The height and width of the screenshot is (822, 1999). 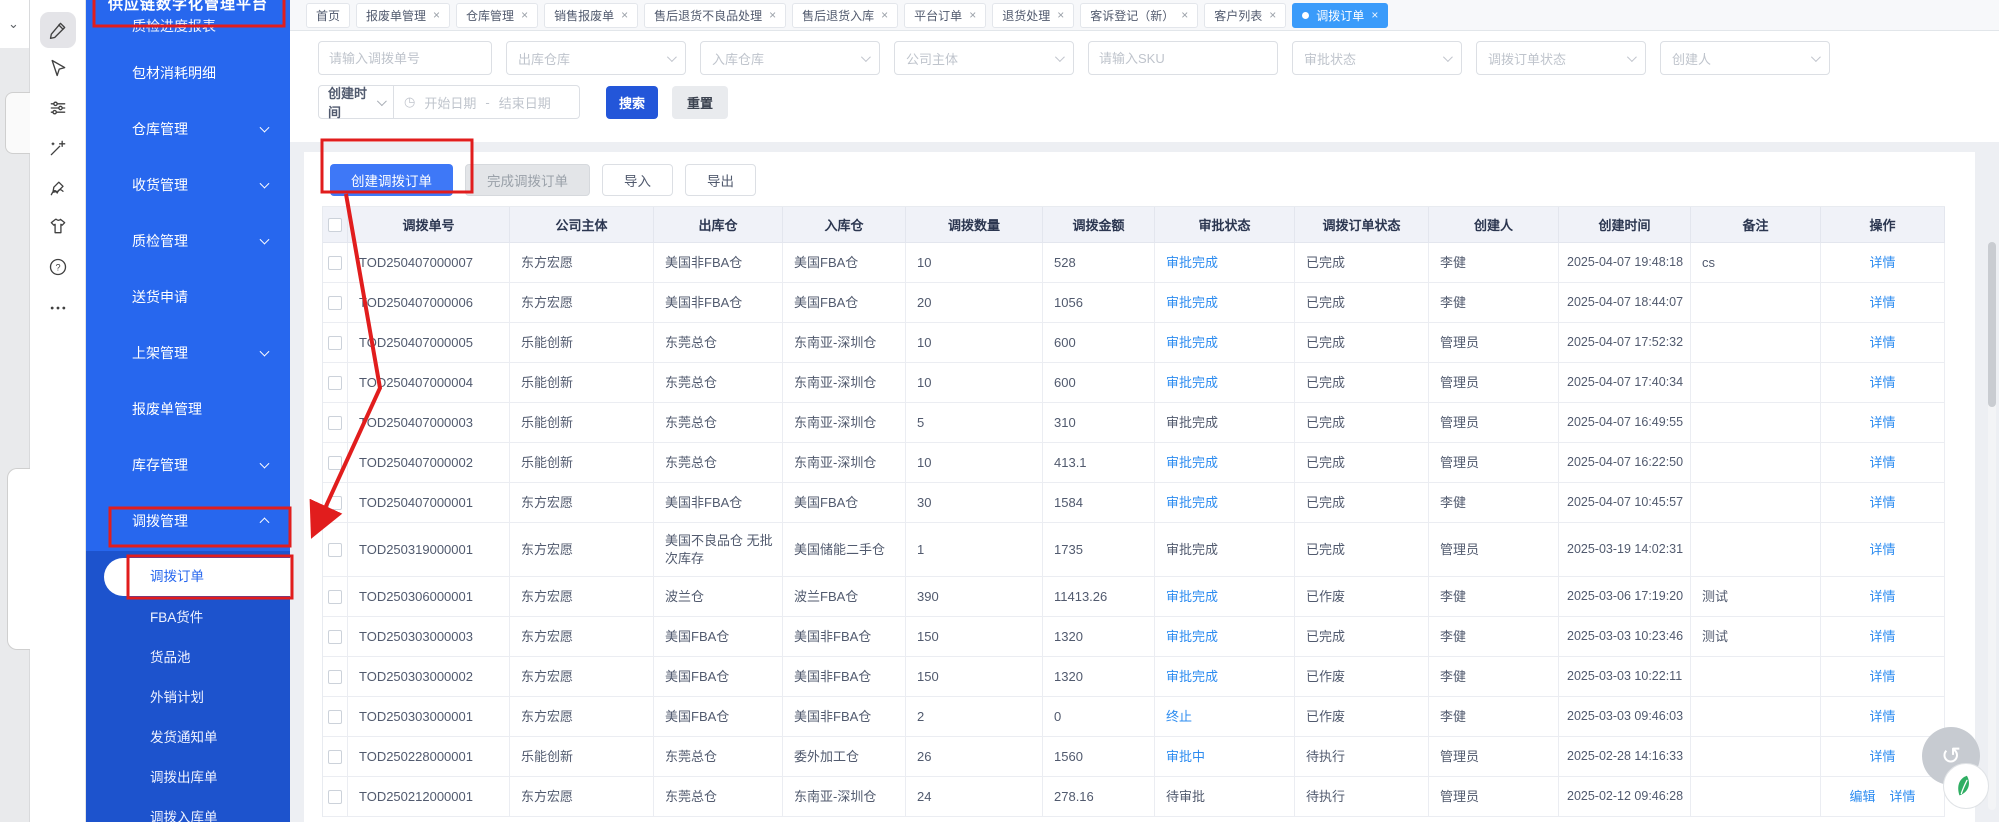 What do you see at coordinates (1183, 58) in the screenshot?
I see `filter-input-请输入SKU` at bounding box center [1183, 58].